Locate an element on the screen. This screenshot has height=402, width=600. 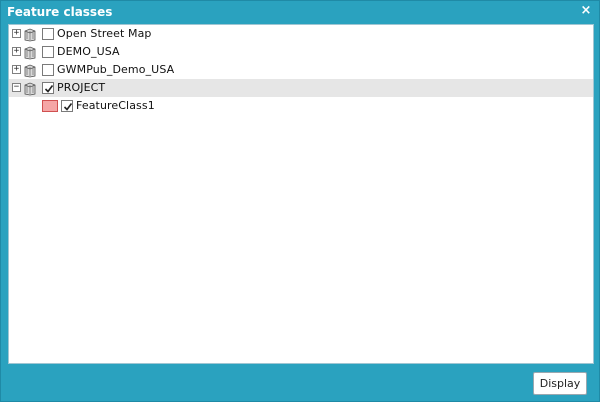
dialog-titlebar: Feature classes × is located at coordinates (300, 13).